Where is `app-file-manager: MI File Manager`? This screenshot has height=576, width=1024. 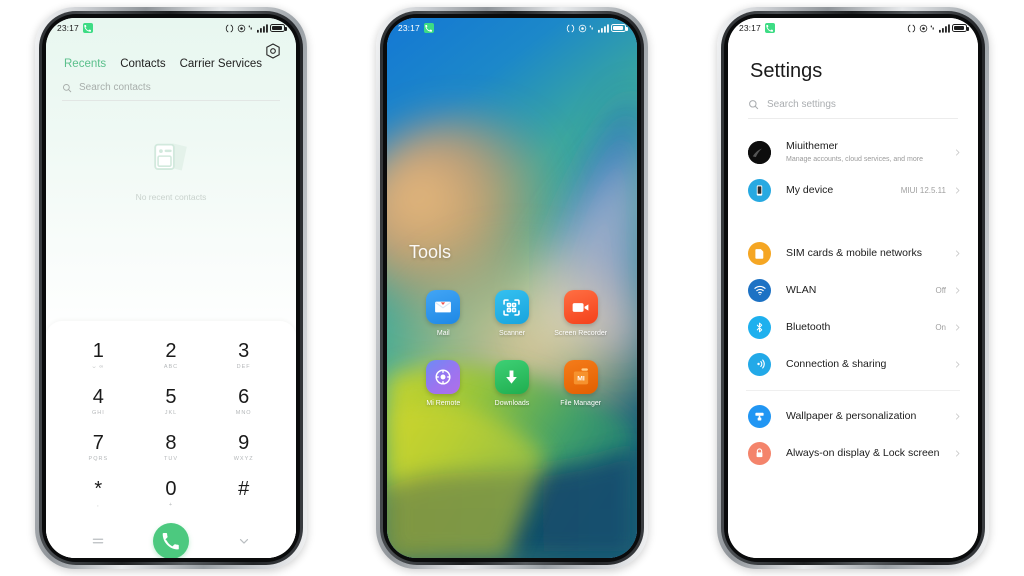
app-file-manager: MI File Manager is located at coordinates (580, 384).